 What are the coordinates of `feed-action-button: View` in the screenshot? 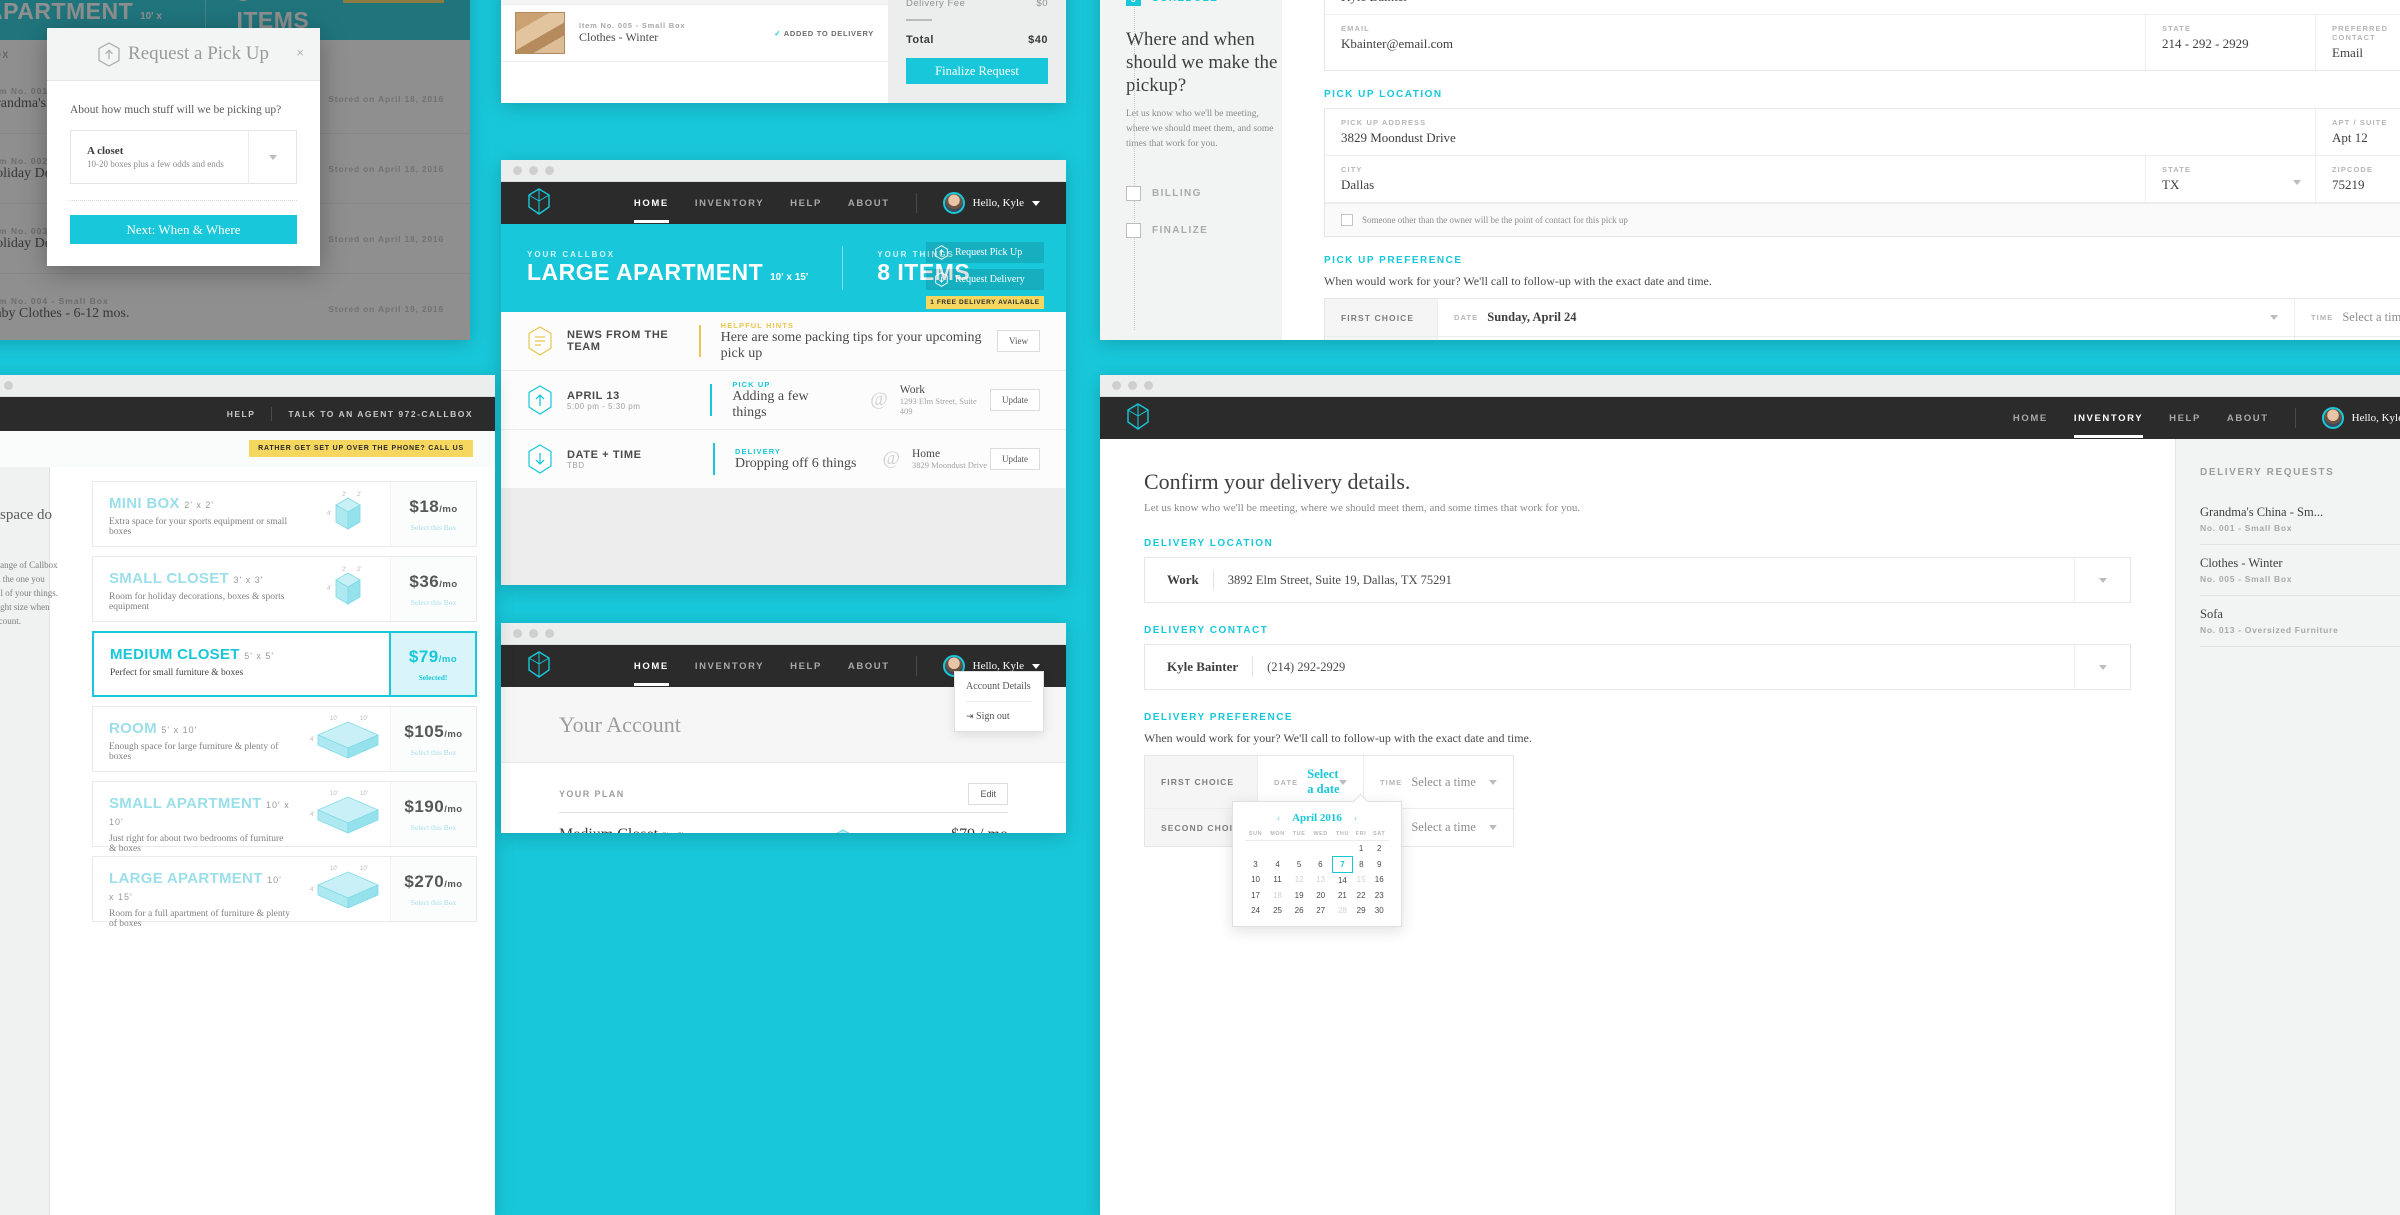 It's located at (1018, 341).